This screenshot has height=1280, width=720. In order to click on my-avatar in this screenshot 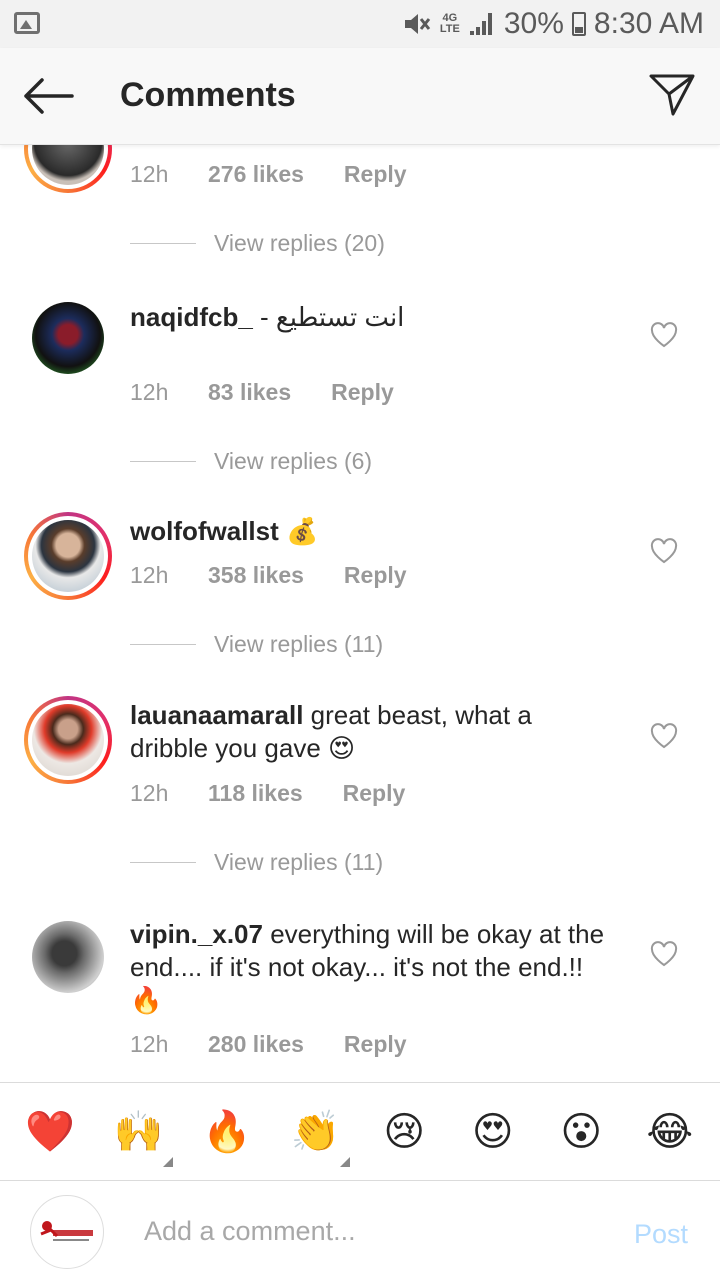, I will do `click(67, 1232)`.